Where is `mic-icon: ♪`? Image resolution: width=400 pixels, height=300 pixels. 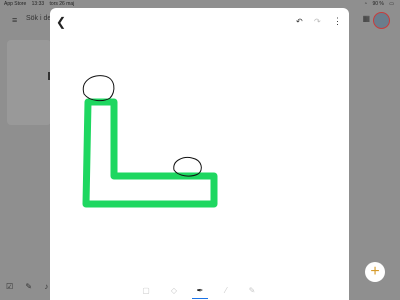 mic-icon: ♪ is located at coordinates (46, 286).